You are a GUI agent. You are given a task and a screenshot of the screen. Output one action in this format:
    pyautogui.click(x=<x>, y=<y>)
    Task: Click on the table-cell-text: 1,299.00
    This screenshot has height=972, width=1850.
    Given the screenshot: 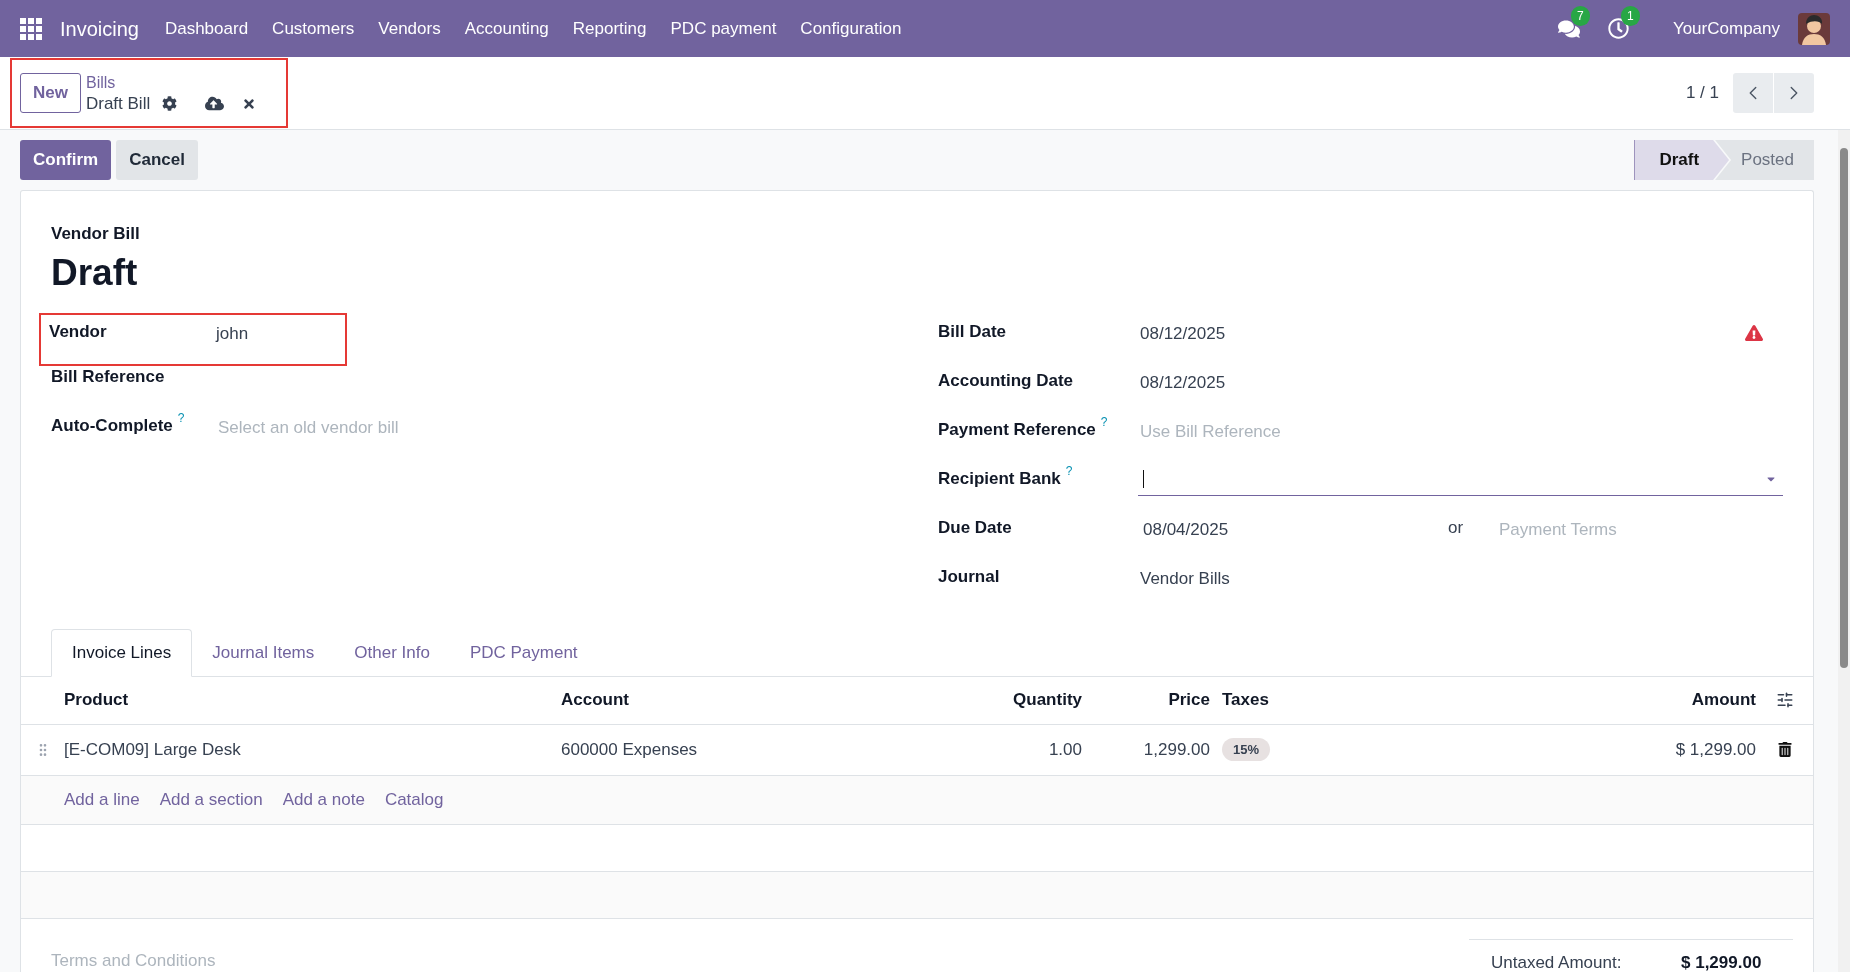 What is the action you would take?
    pyautogui.click(x=1176, y=749)
    